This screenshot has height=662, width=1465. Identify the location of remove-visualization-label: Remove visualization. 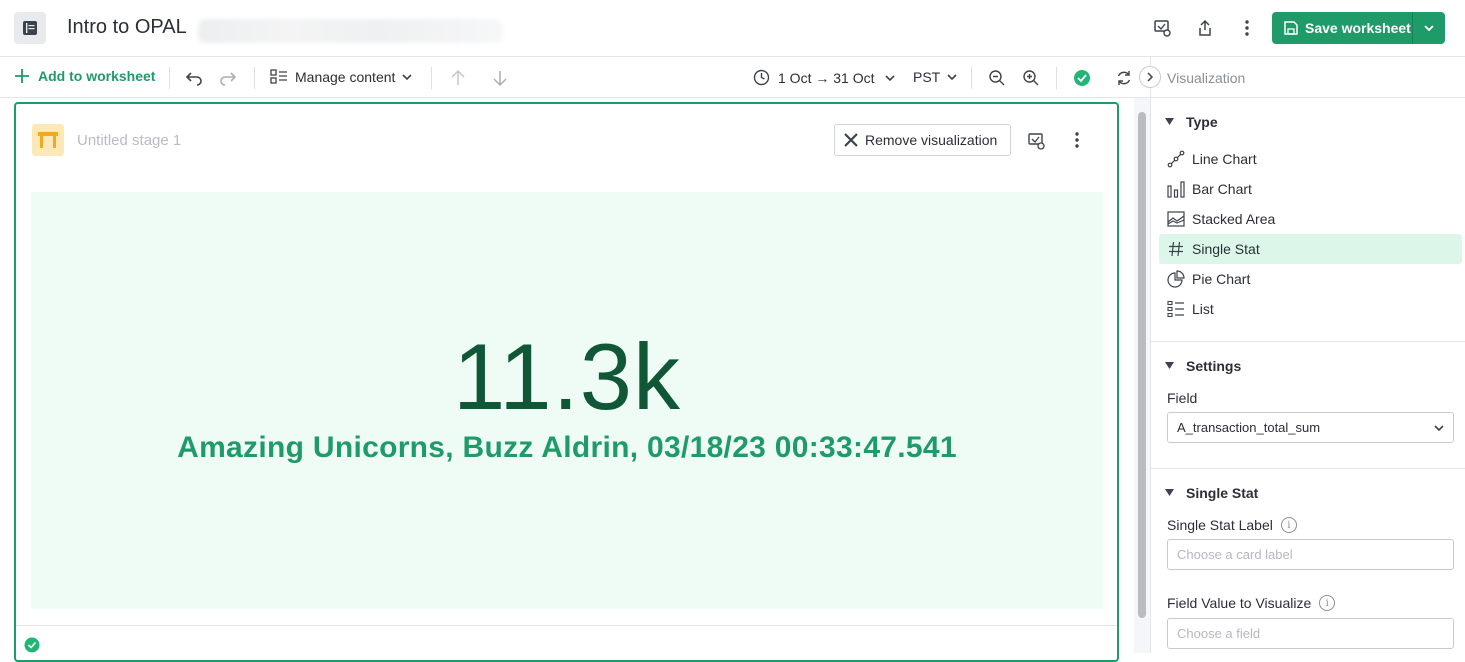
(931, 140).